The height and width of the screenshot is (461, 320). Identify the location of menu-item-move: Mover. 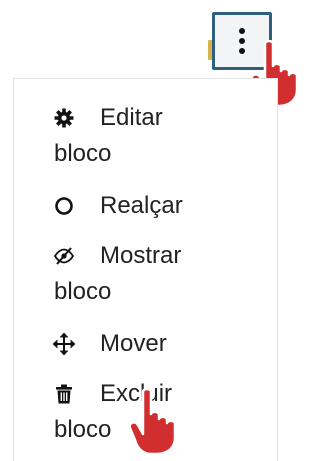
(145, 344).